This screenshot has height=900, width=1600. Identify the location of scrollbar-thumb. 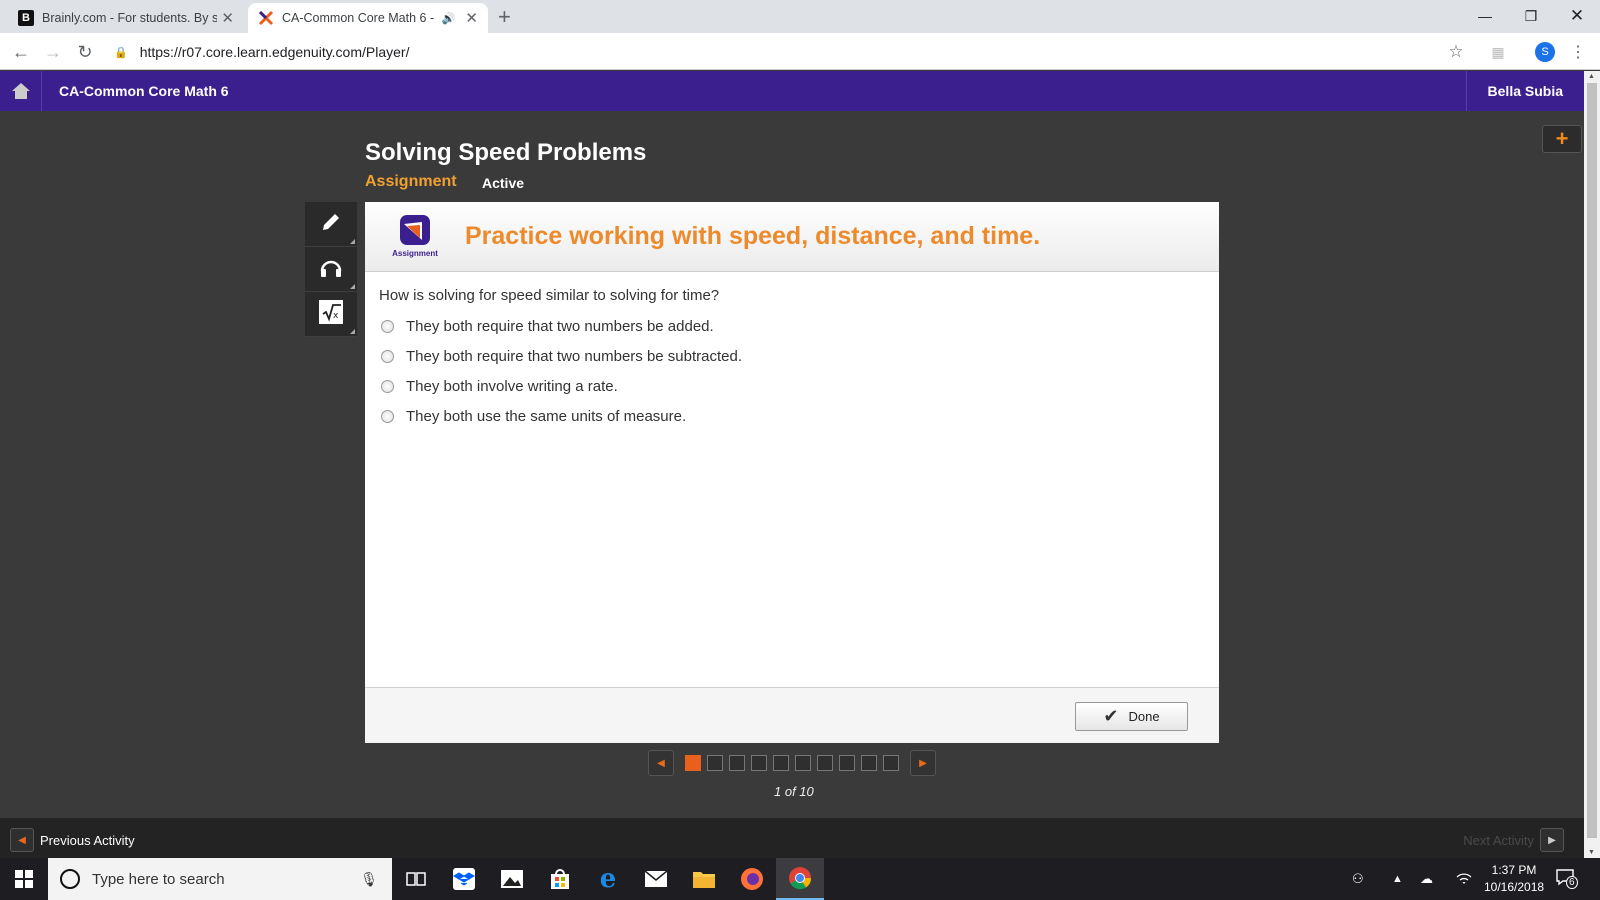
(1592, 460).